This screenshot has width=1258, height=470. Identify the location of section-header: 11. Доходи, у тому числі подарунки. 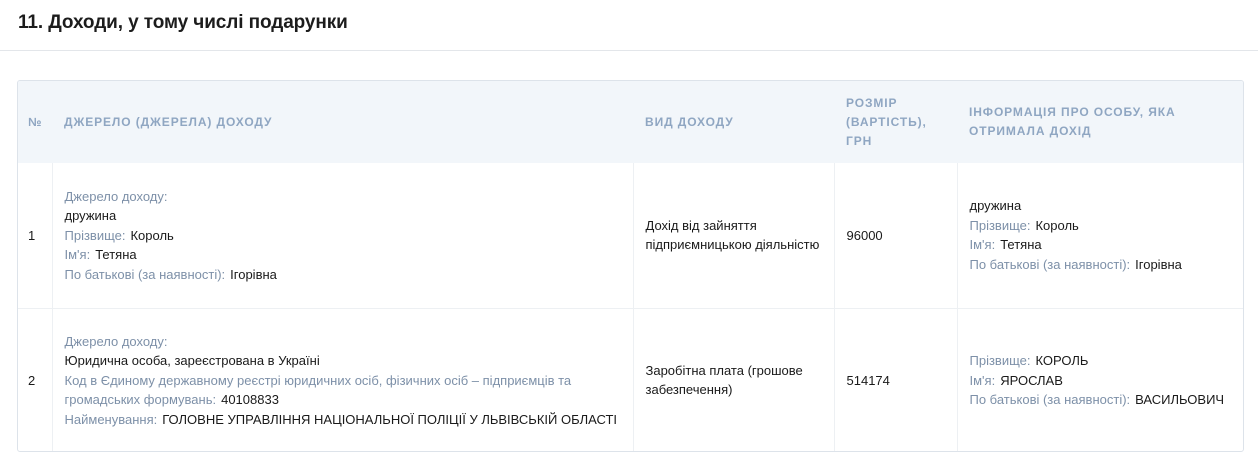
(629, 25).